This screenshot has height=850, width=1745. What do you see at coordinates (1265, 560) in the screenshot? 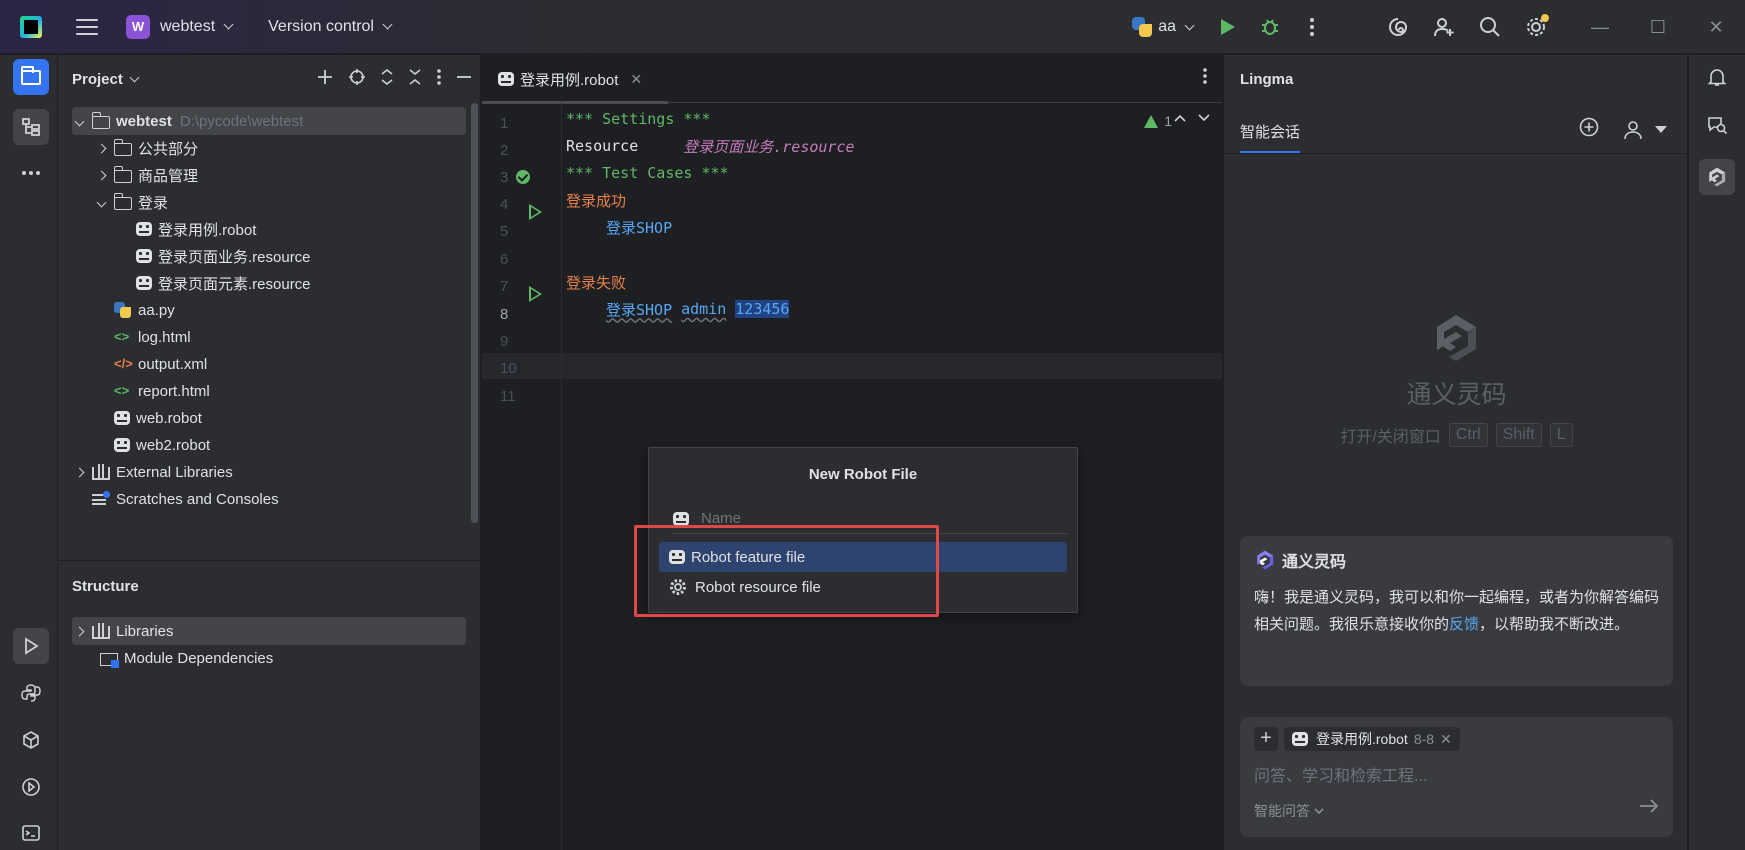
I see `lingma-logo-icon` at bounding box center [1265, 560].